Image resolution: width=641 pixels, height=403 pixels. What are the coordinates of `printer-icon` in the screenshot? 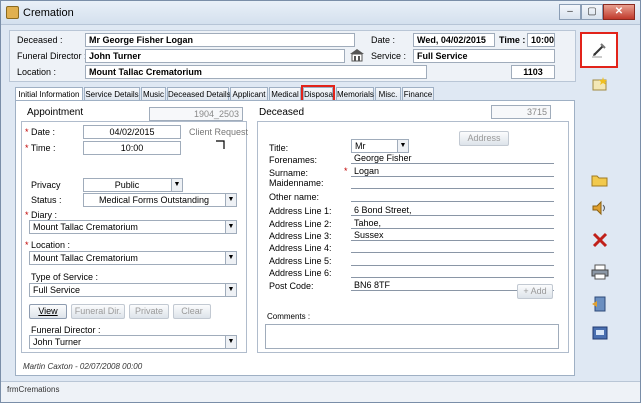 It's located at (600, 272).